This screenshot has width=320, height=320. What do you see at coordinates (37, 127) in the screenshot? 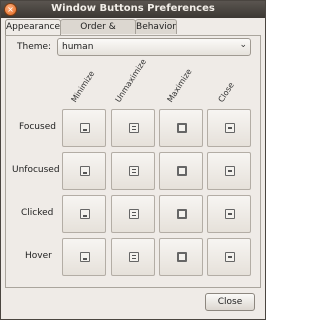
I see `row-header-focused: Focused` at bounding box center [37, 127].